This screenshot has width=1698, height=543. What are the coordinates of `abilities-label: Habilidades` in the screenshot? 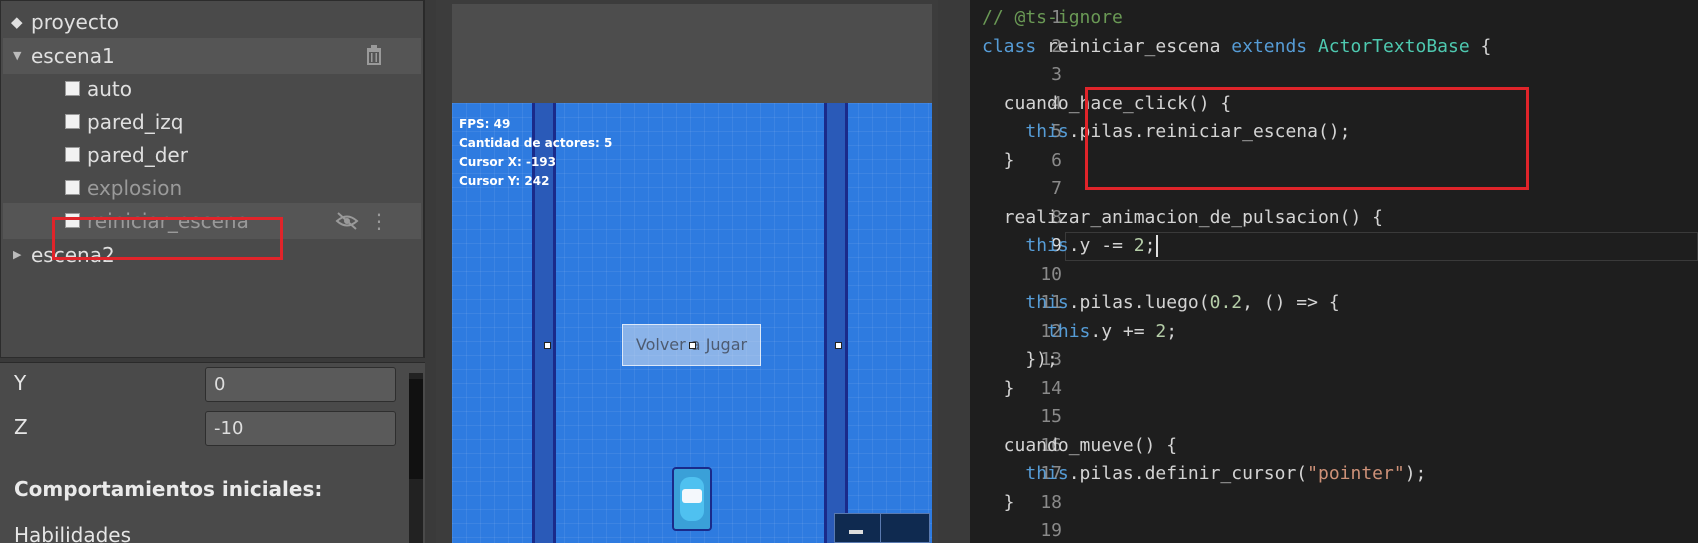 It's located at (73, 533).